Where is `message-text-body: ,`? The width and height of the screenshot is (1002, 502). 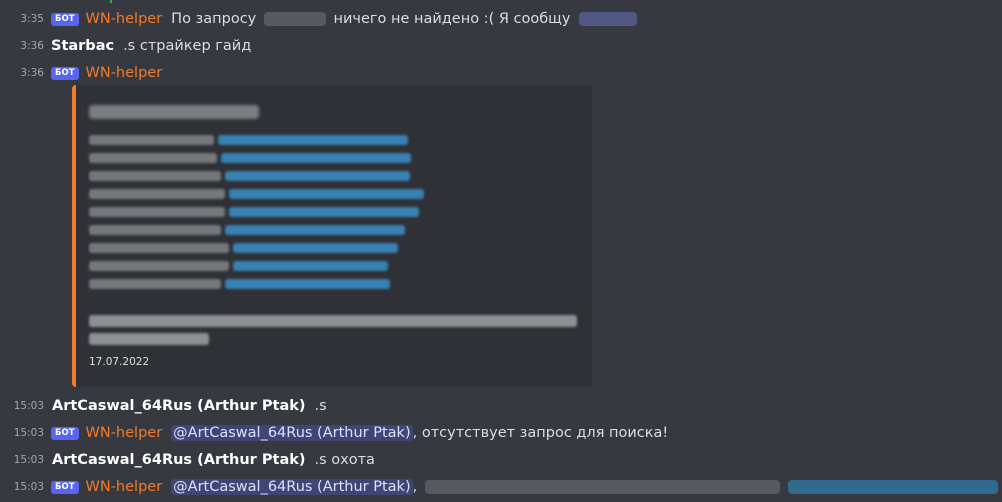 message-text-body: , is located at coordinates (415, 487).